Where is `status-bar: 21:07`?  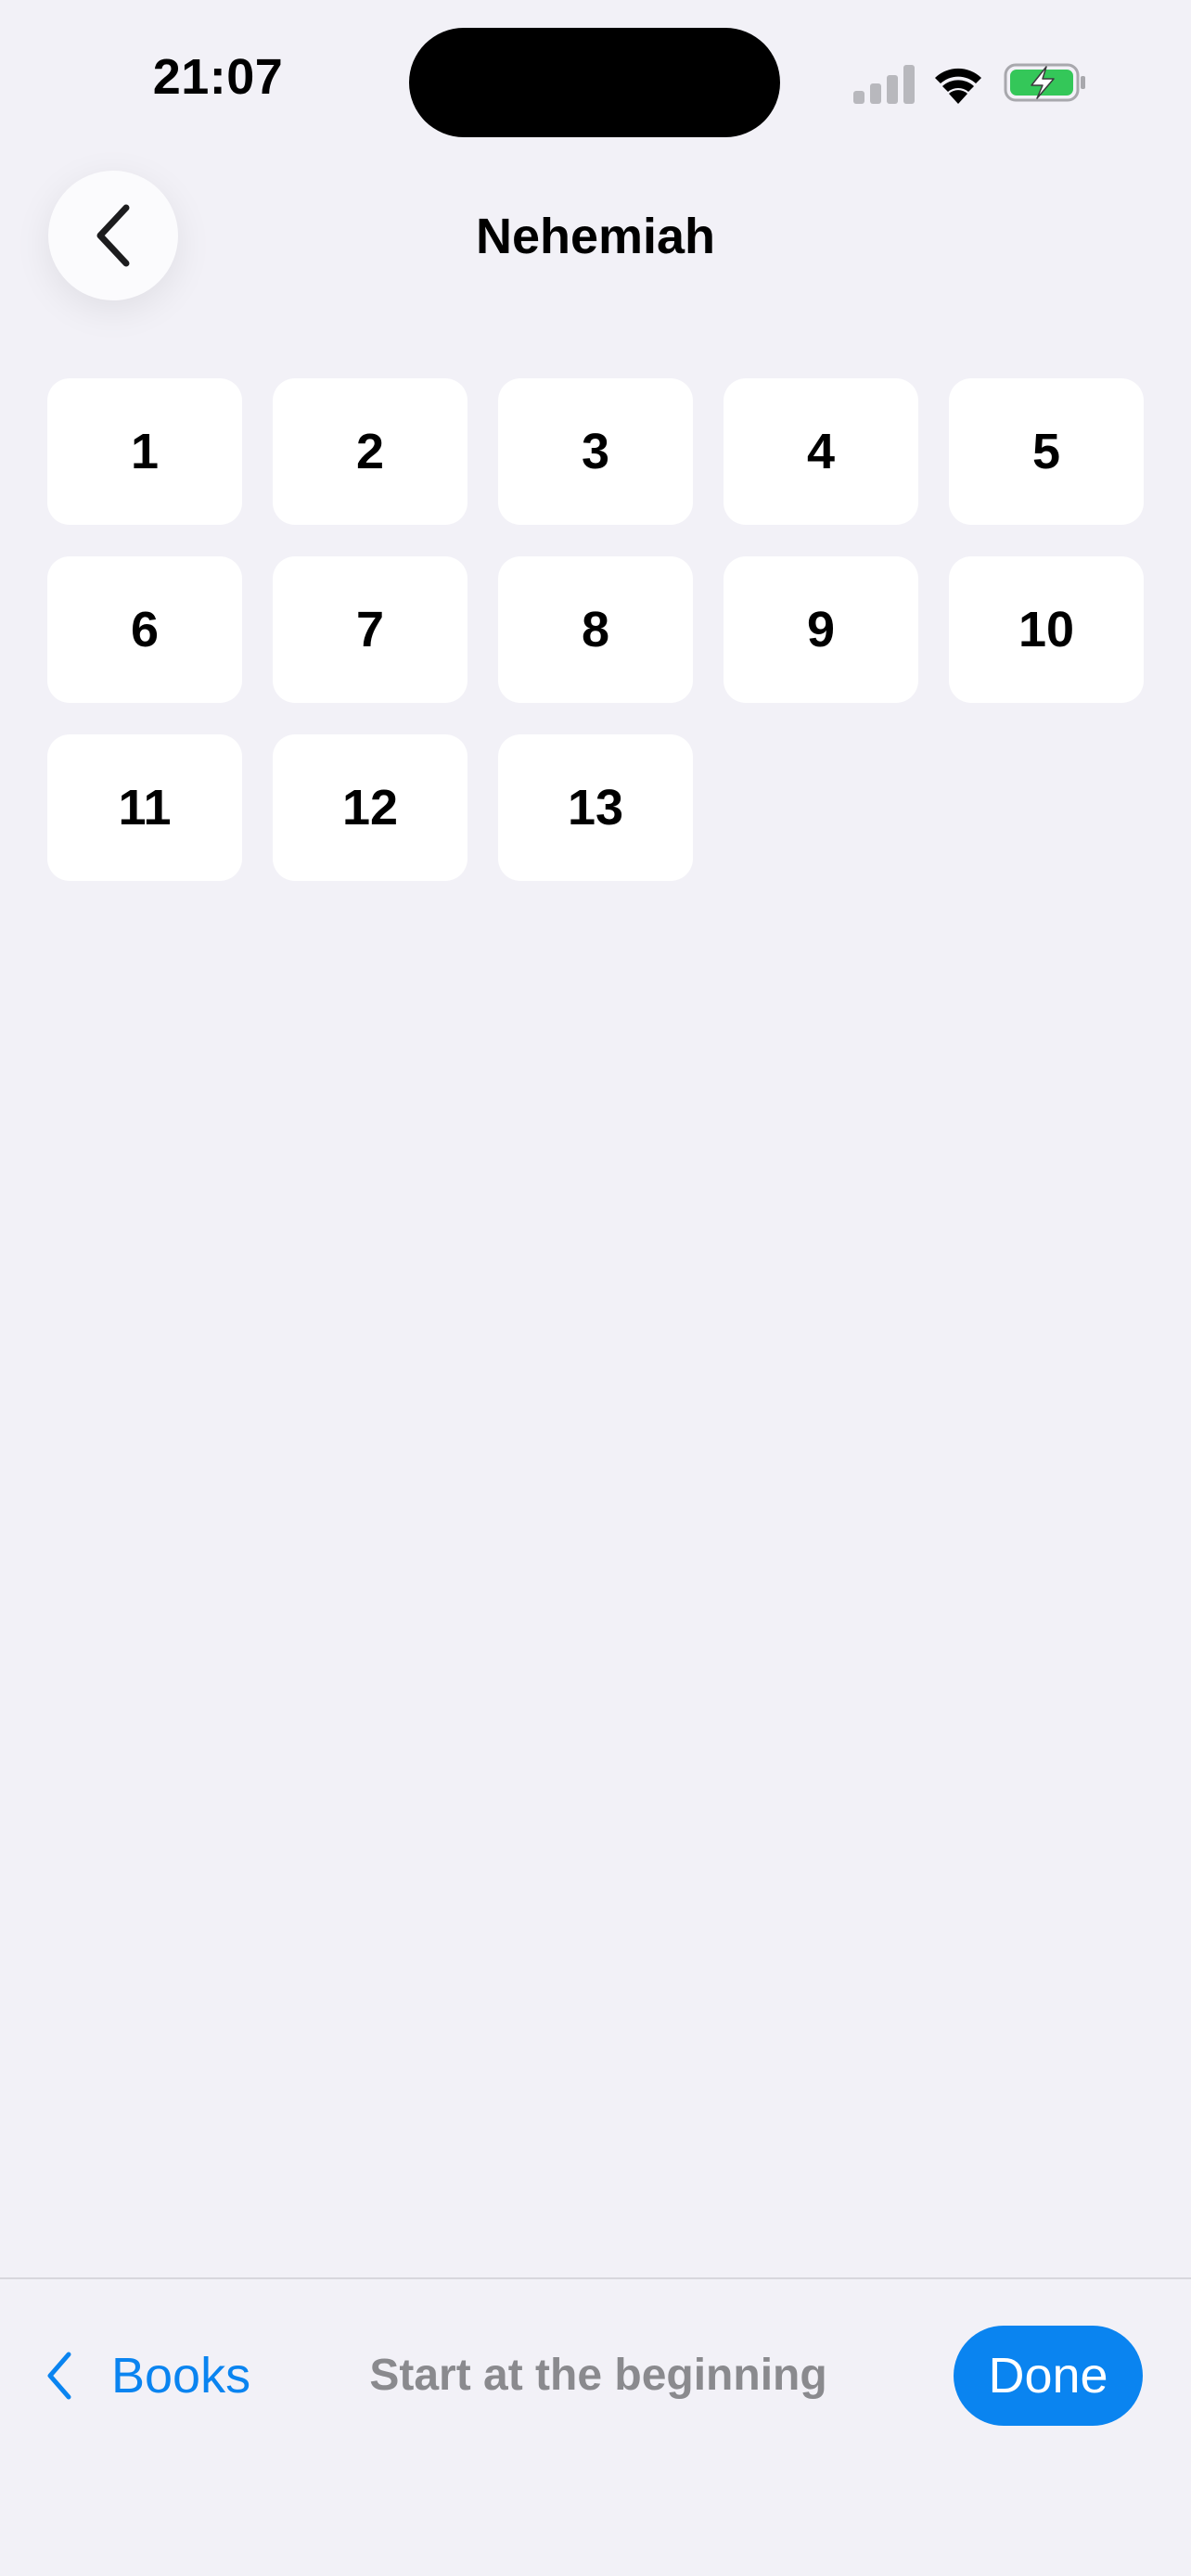
status-bar: 21:07 is located at coordinates (595, 79).